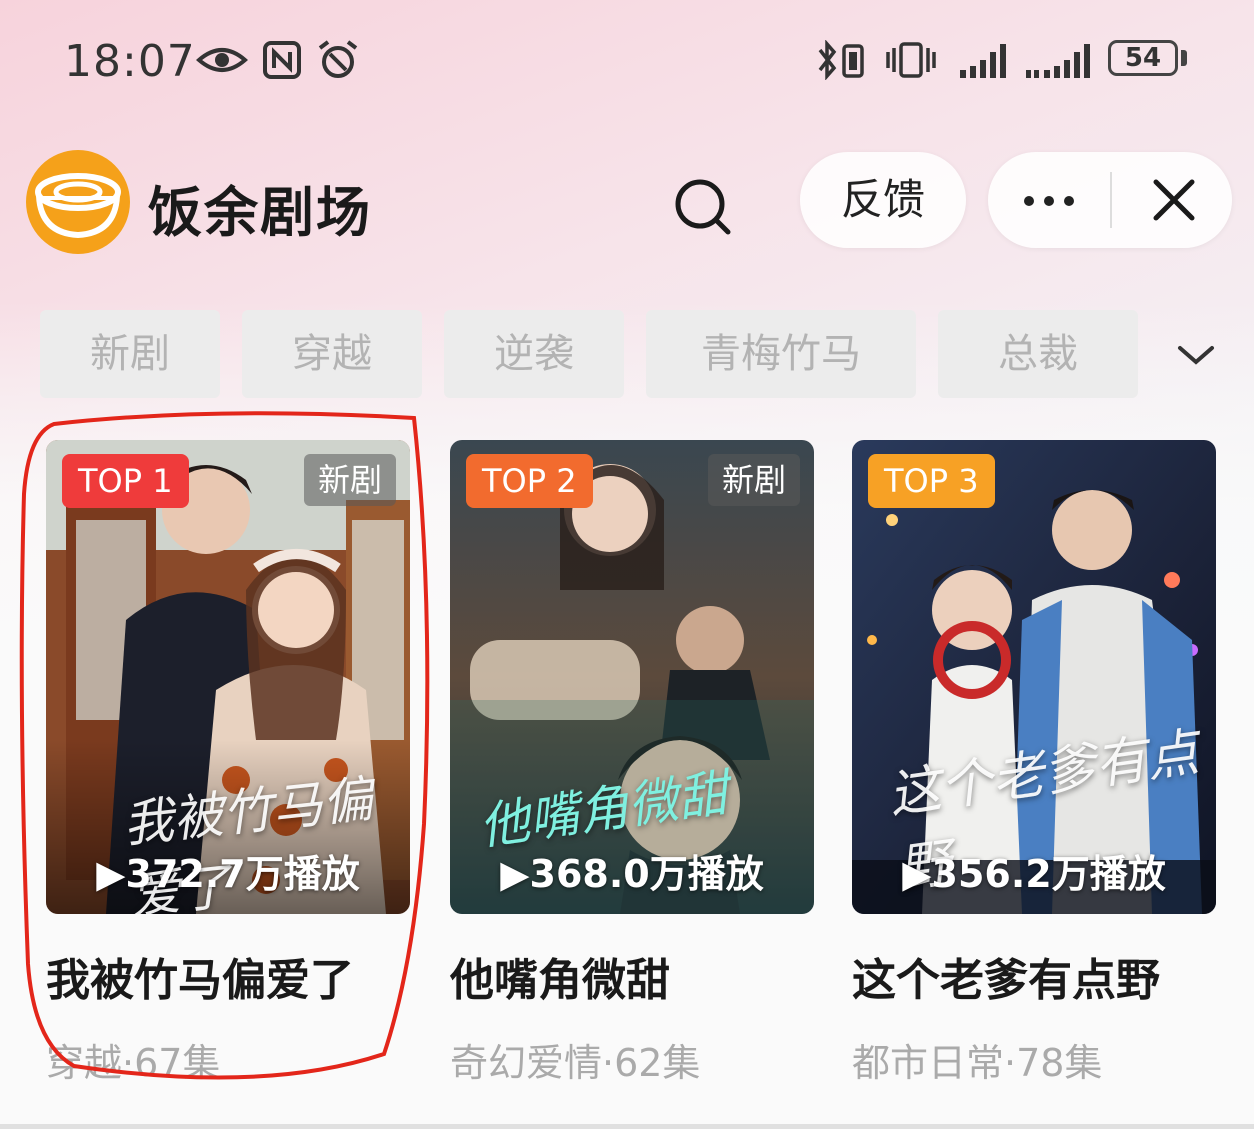 Image resolution: width=1254 pixels, height=1129 pixels. What do you see at coordinates (1049, 200) in the screenshot?
I see `more-icon` at bounding box center [1049, 200].